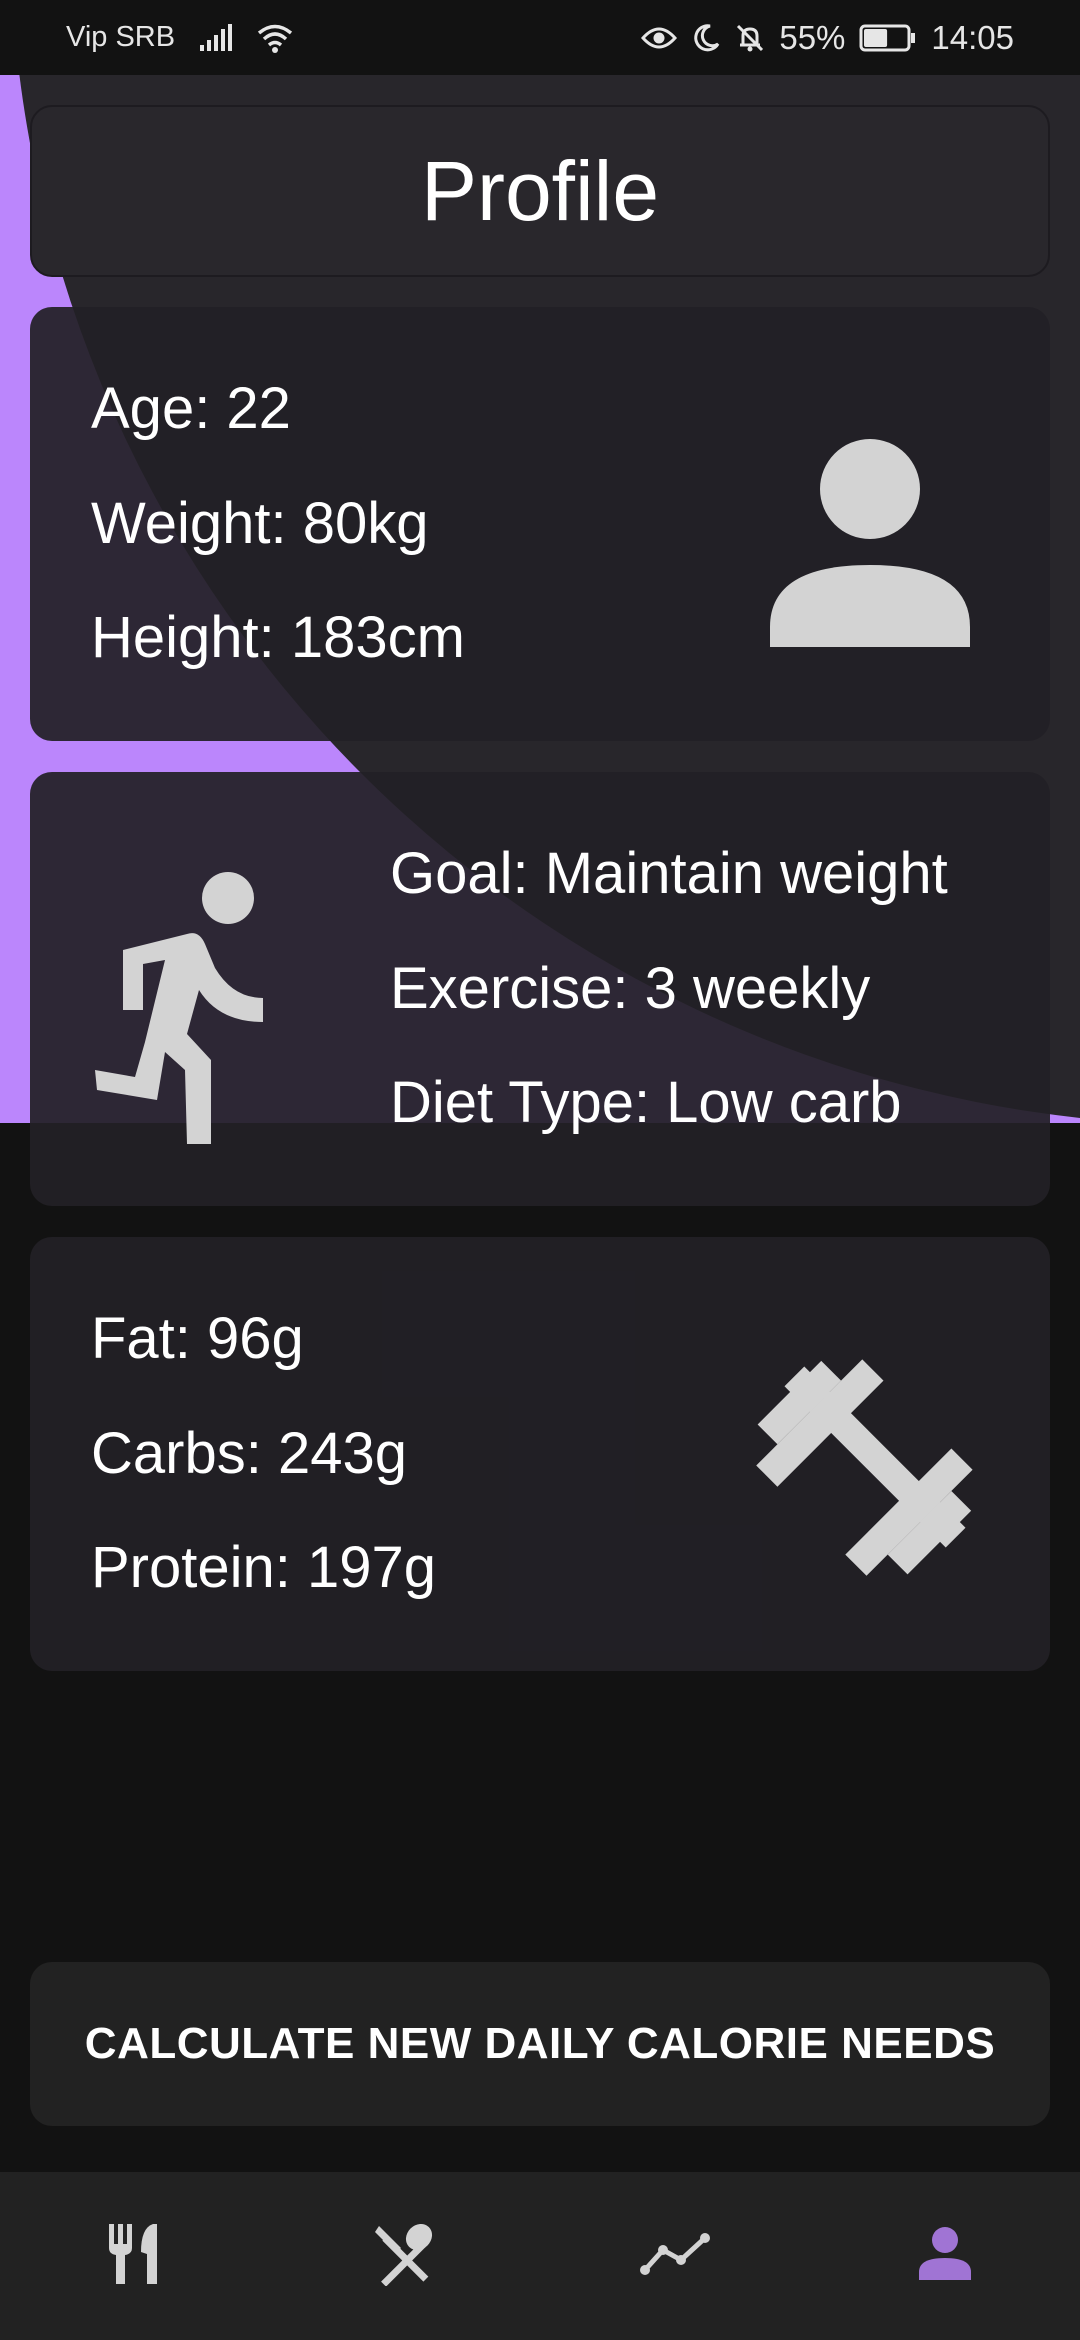 Image resolution: width=1080 pixels, height=2340 pixels. What do you see at coordinates (669, 873) in the screenshot?
I see `goal-text: Goal: Maintain weight` at bounding box center [669, 873].